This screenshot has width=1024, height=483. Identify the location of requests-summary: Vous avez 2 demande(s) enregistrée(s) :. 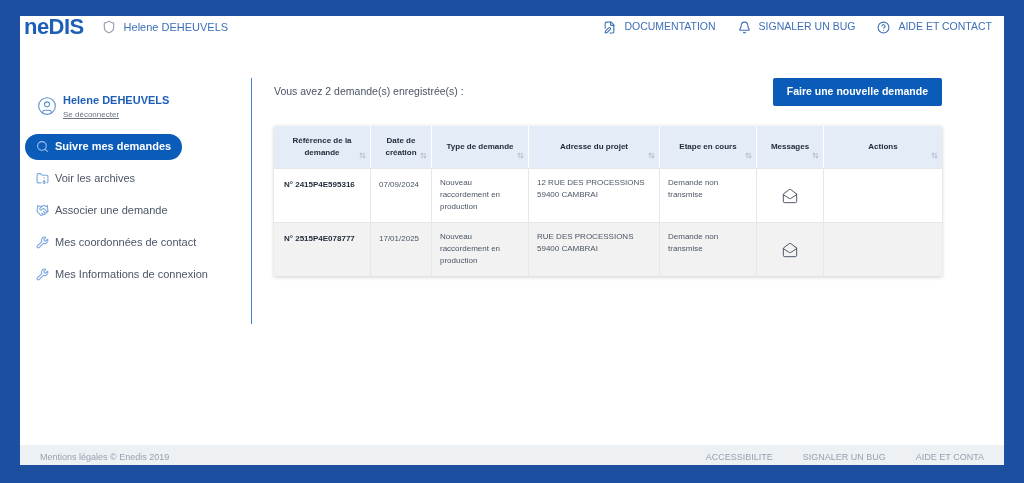
(369, 92).